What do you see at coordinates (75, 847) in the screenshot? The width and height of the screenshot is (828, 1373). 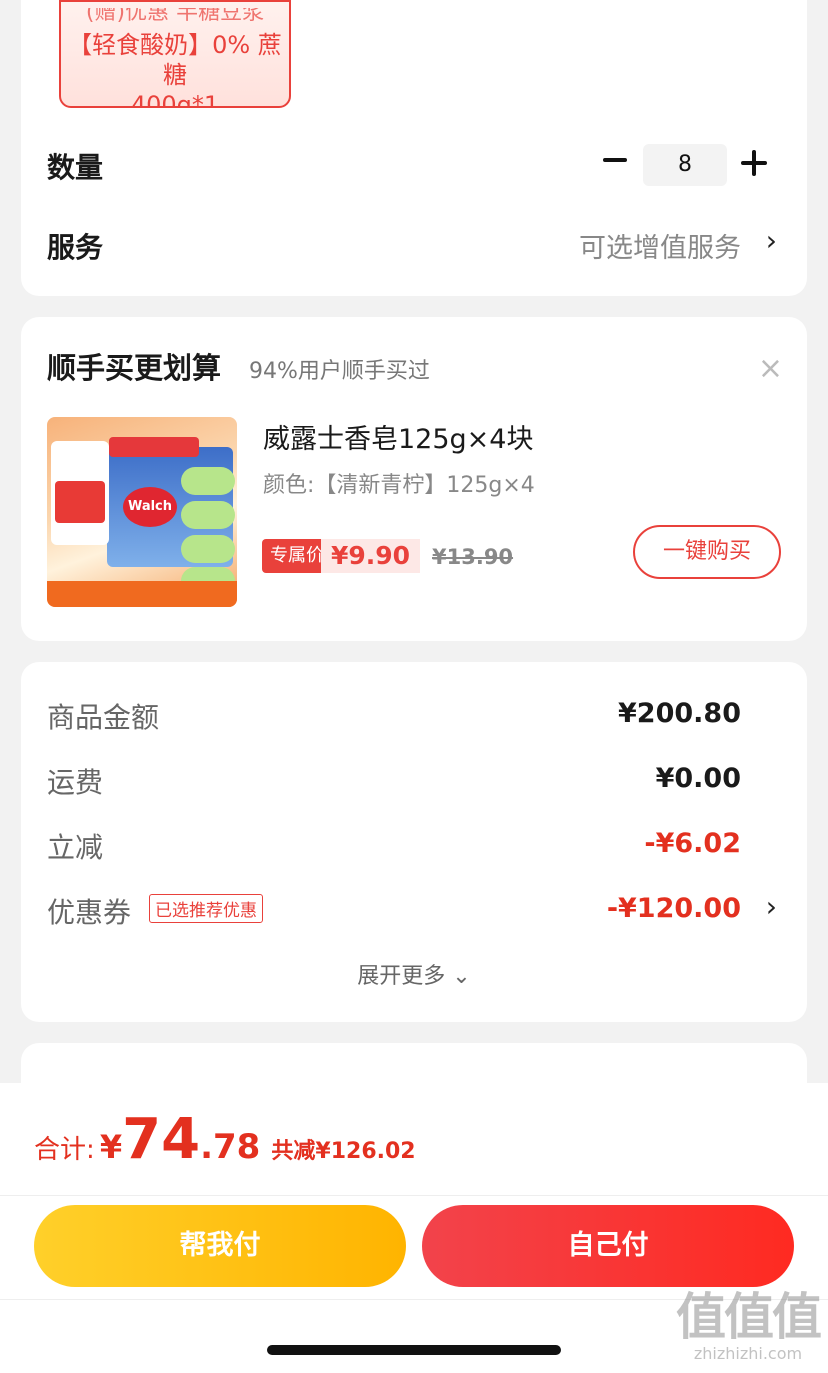 I see `instant-discount-label: 立减` at bounding box center [75, 847].